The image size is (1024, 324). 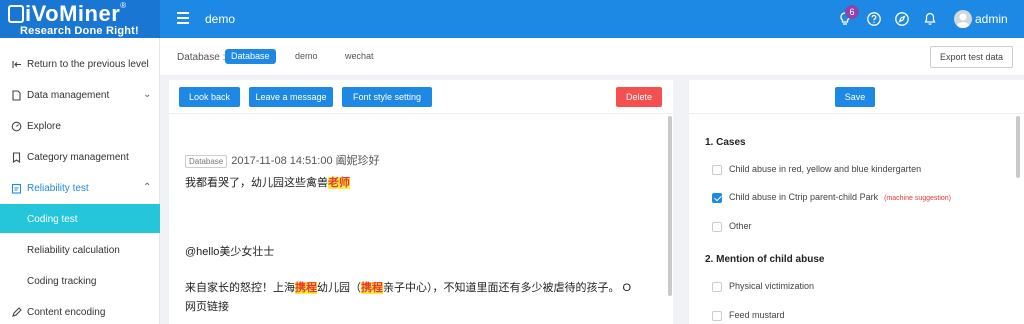 What do you see at coordinates (67, 14) in the screenshot?
I see `brand-name: iVoMiner®` at bounding box center [67, 14].